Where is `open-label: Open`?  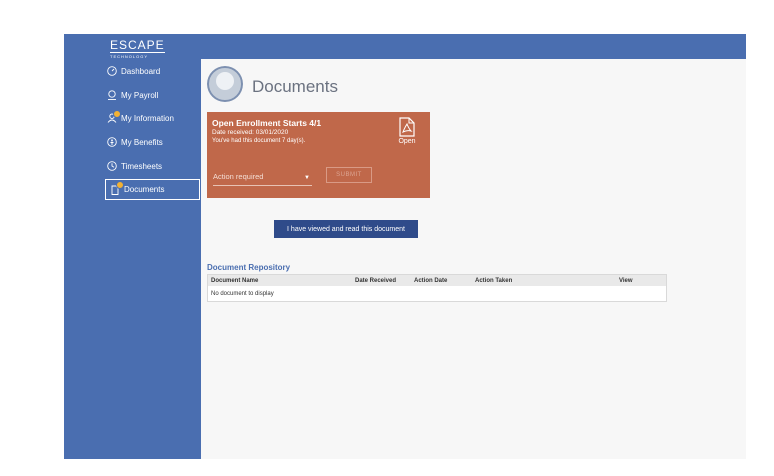 open-label: Open is located at coordinates (407, 141).